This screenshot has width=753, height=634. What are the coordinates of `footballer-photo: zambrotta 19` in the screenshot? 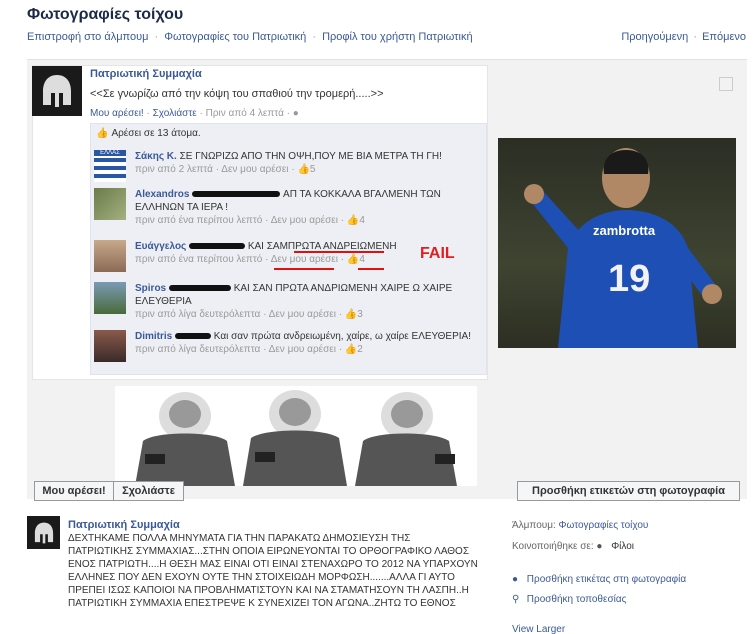 It's located at (617, 243).